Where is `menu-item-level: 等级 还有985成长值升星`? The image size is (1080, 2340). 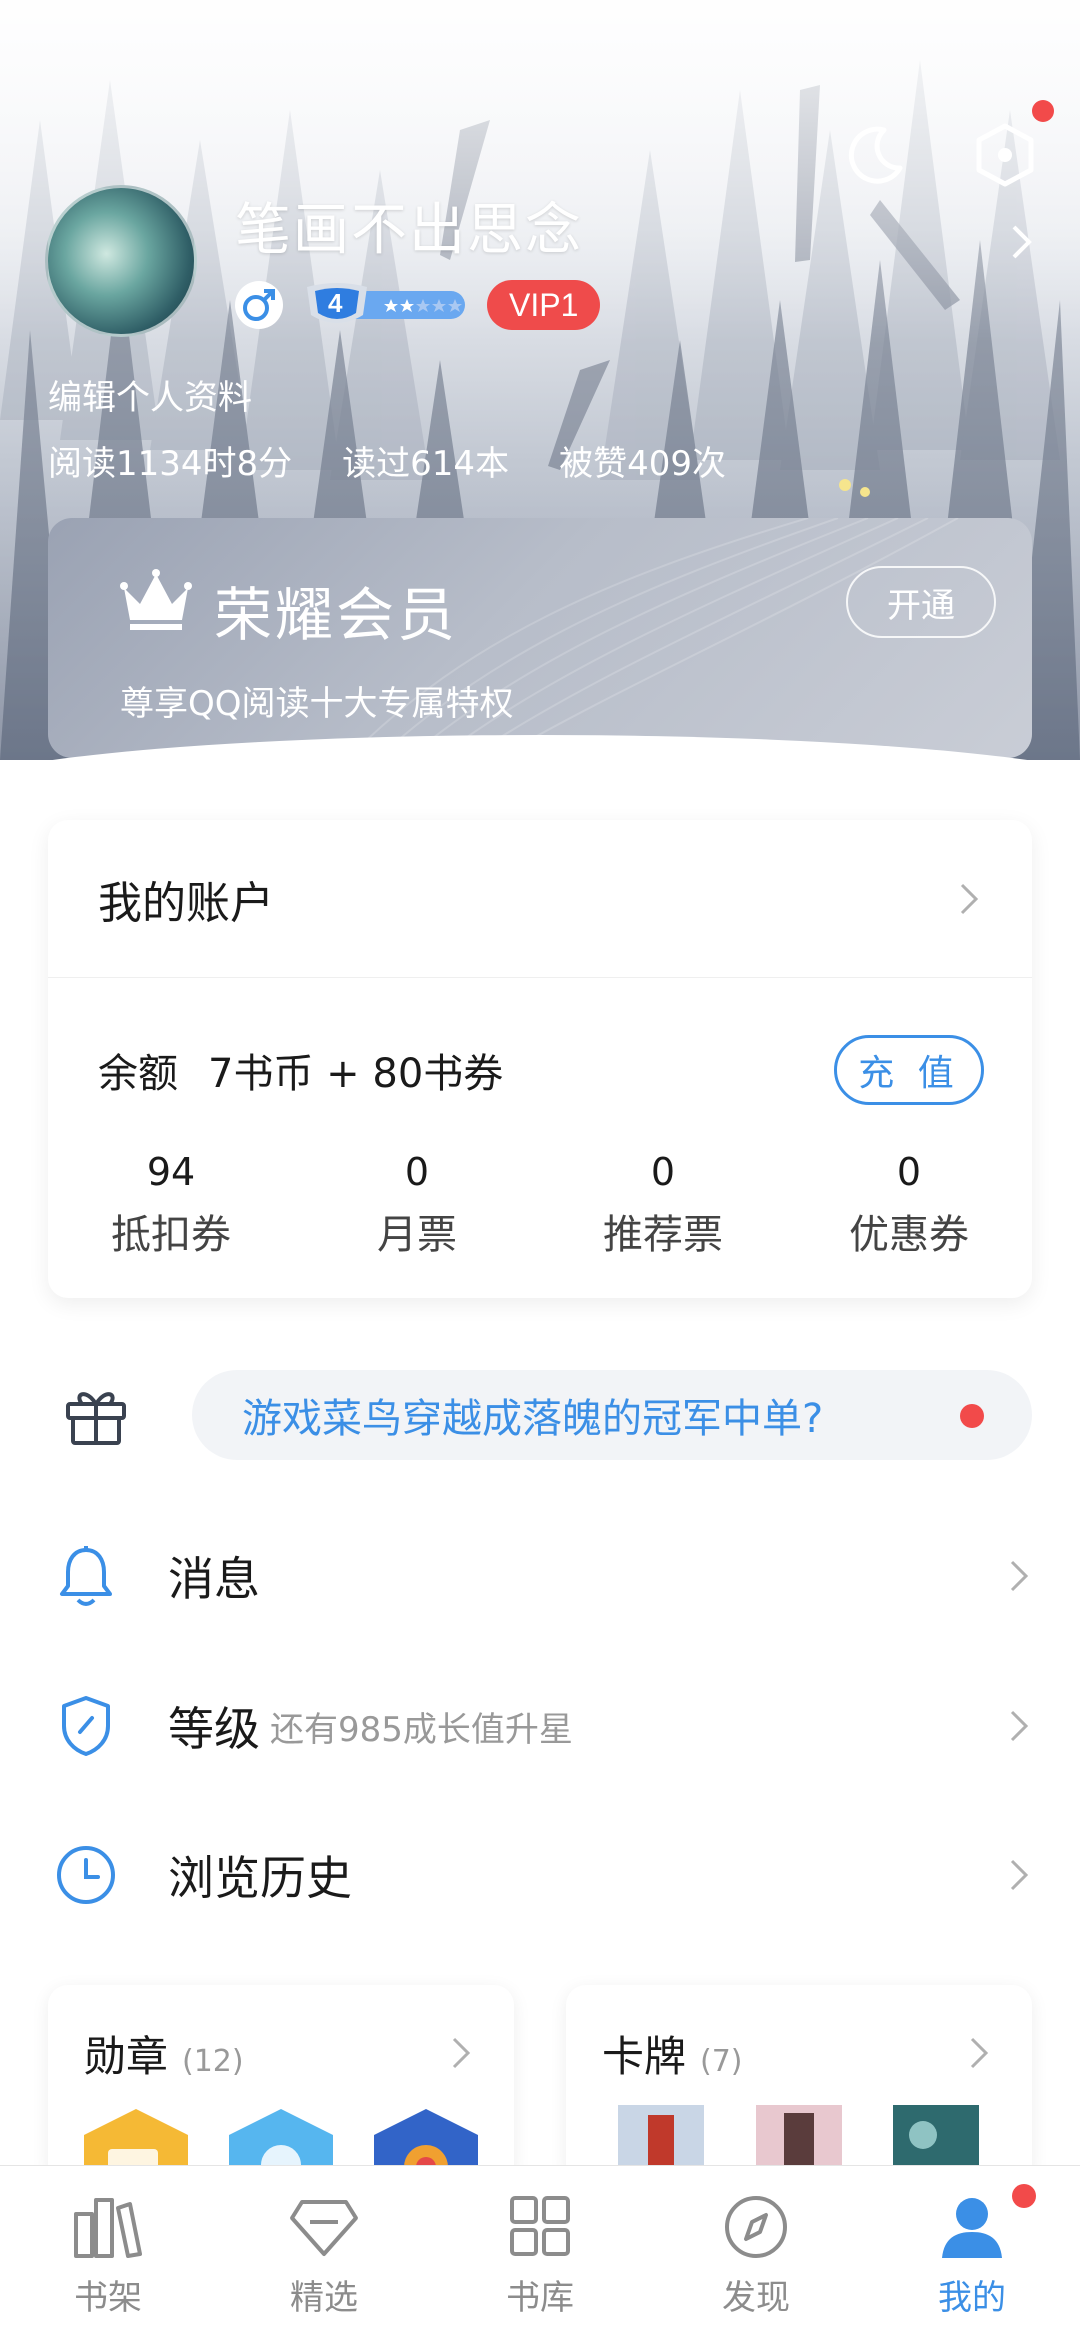
menu-item-level: 等级 还有985成长值升星 is located at coordinates (540, 1726).